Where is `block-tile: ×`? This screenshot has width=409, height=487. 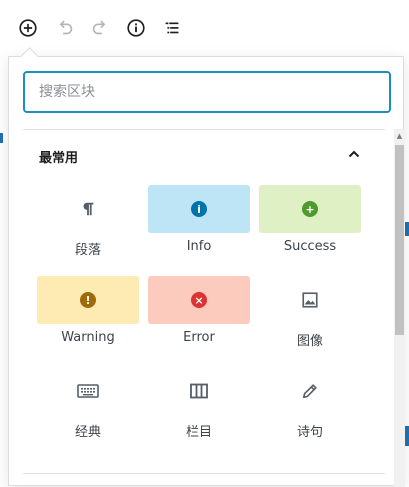
block-tile: × is located at coordinates (199, 300).